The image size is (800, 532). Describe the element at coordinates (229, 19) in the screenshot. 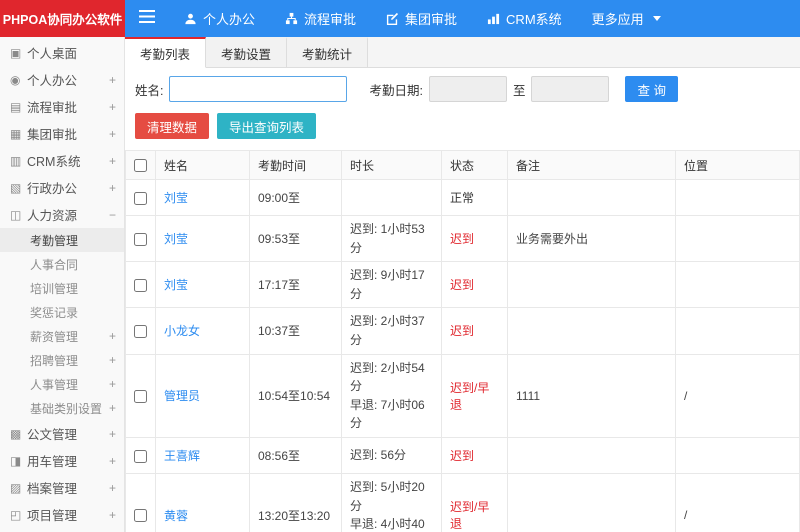

I see `nav-item-label: 个人办公` at that location.